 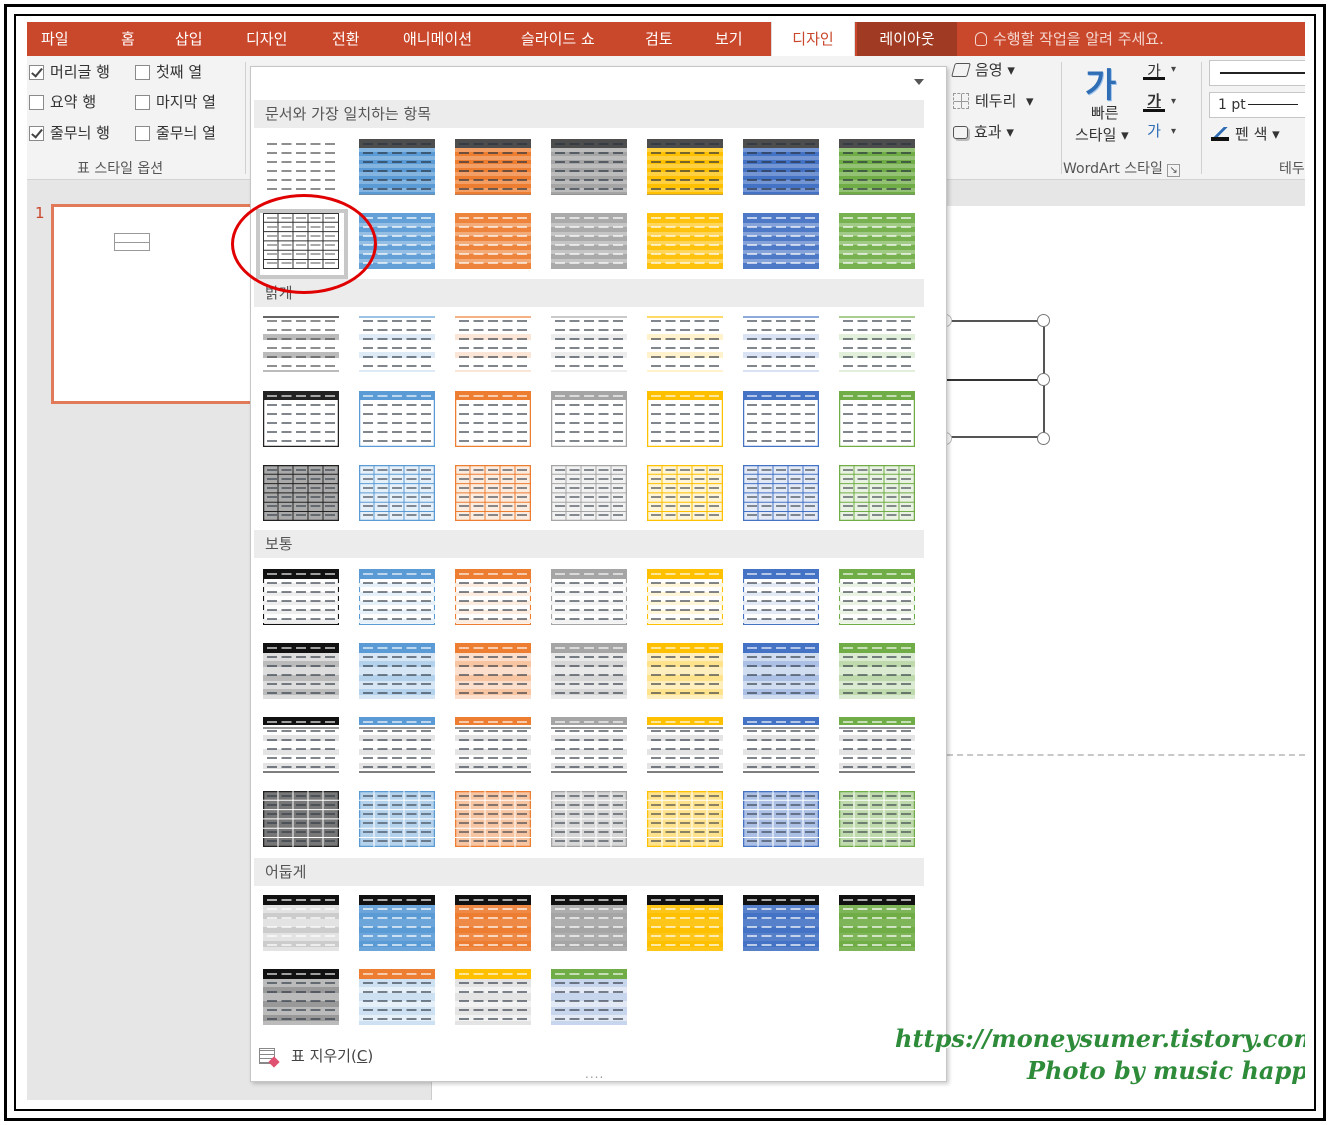 What do you see at coordinates (995, 379) in the screenshot?
I see `table-object` at bounding box center [995, 379].